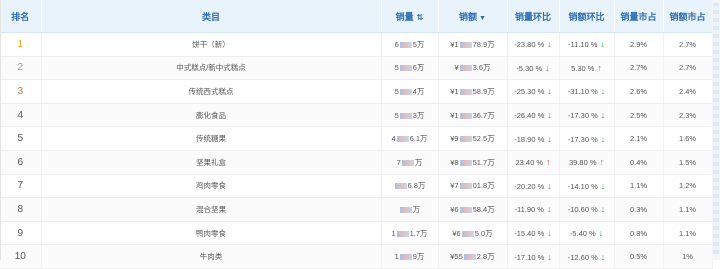 The width and height of the screenshot is (720, 269). Describe the element at coordinates (473, 16) in the screenshot. I see `header-sales-amount: 销额 ▼` at that location.